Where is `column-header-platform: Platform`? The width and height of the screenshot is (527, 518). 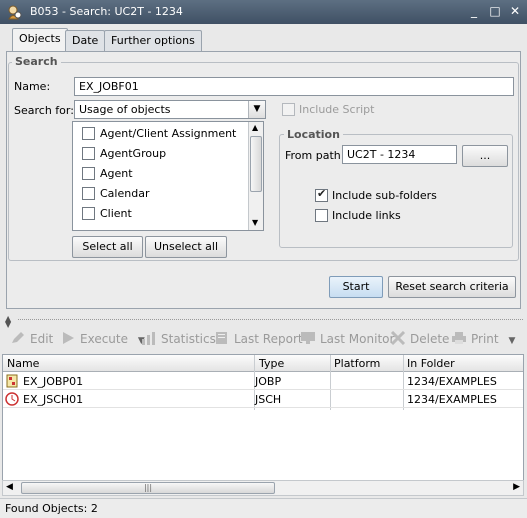
column-header-platform: Platform is located at coordinates (357, 363).